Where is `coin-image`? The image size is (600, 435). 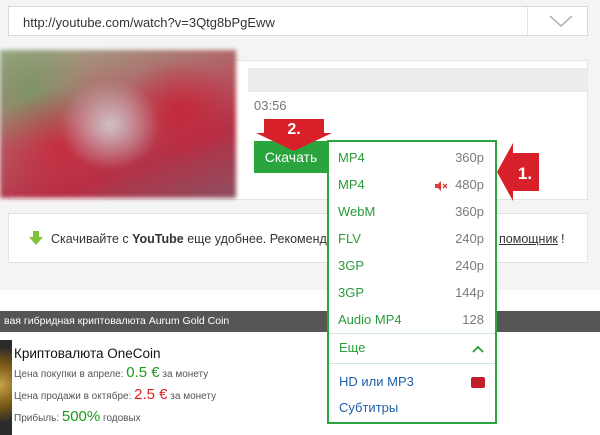 coin-image is located at coordinates (6, 387).